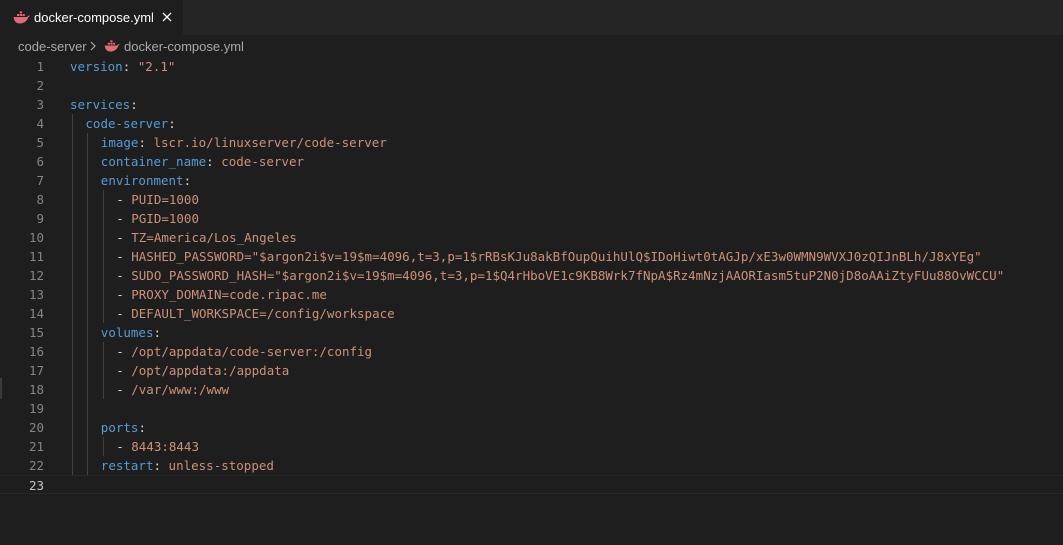 This screenshot has height=545, width=1063. I want to click on code-line: 14 - DEFAULT_WORKSPACE=/config/workspace, so click(531, 313).